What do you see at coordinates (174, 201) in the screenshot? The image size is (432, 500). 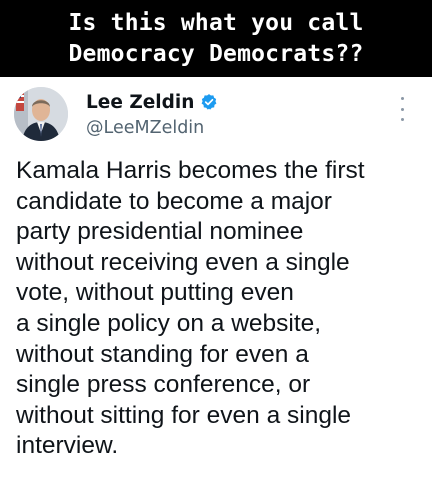 I see `tweet-text-line: candidate to become a major` at bounding box center [174, 201].